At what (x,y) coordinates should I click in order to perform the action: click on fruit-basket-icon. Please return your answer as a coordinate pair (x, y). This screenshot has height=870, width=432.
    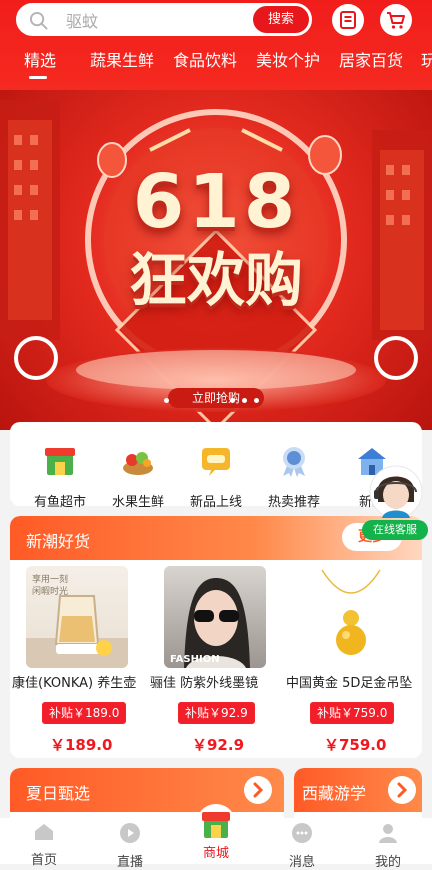
    Looking at the image, I should click on (138, 463).